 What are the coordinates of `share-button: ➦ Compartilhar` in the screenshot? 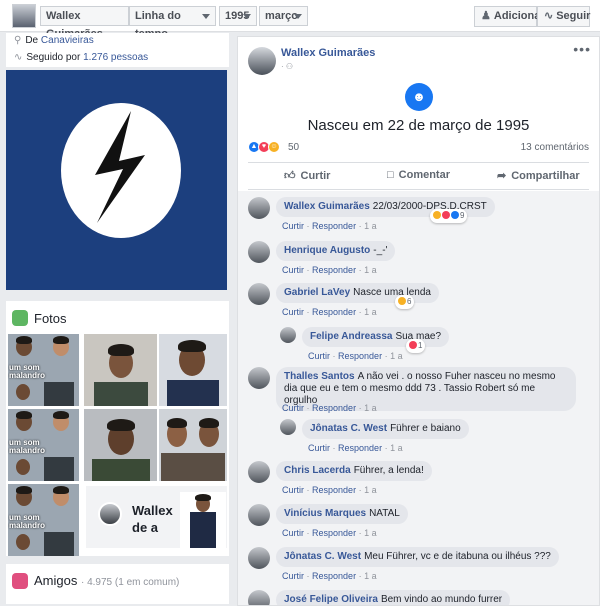 It's located at (538, 175).